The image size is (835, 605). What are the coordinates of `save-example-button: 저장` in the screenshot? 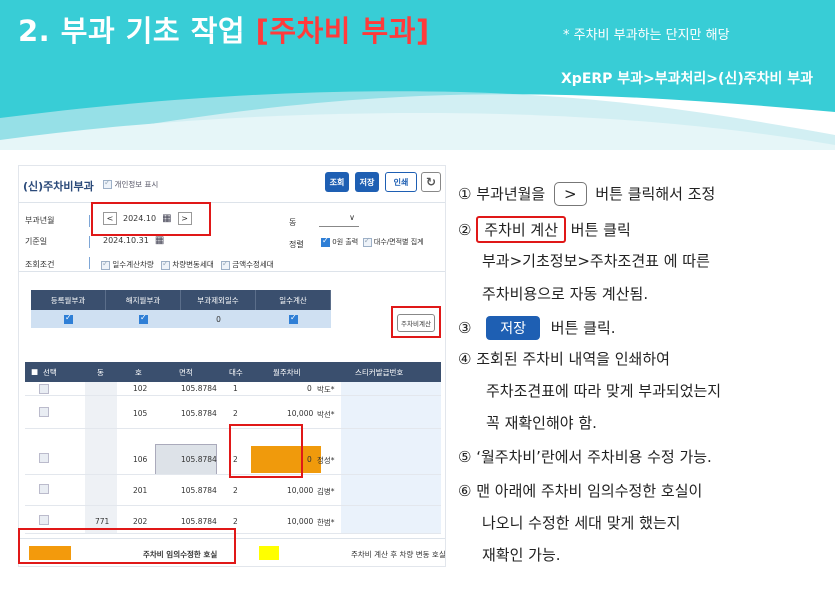 It's located at (513, 328).